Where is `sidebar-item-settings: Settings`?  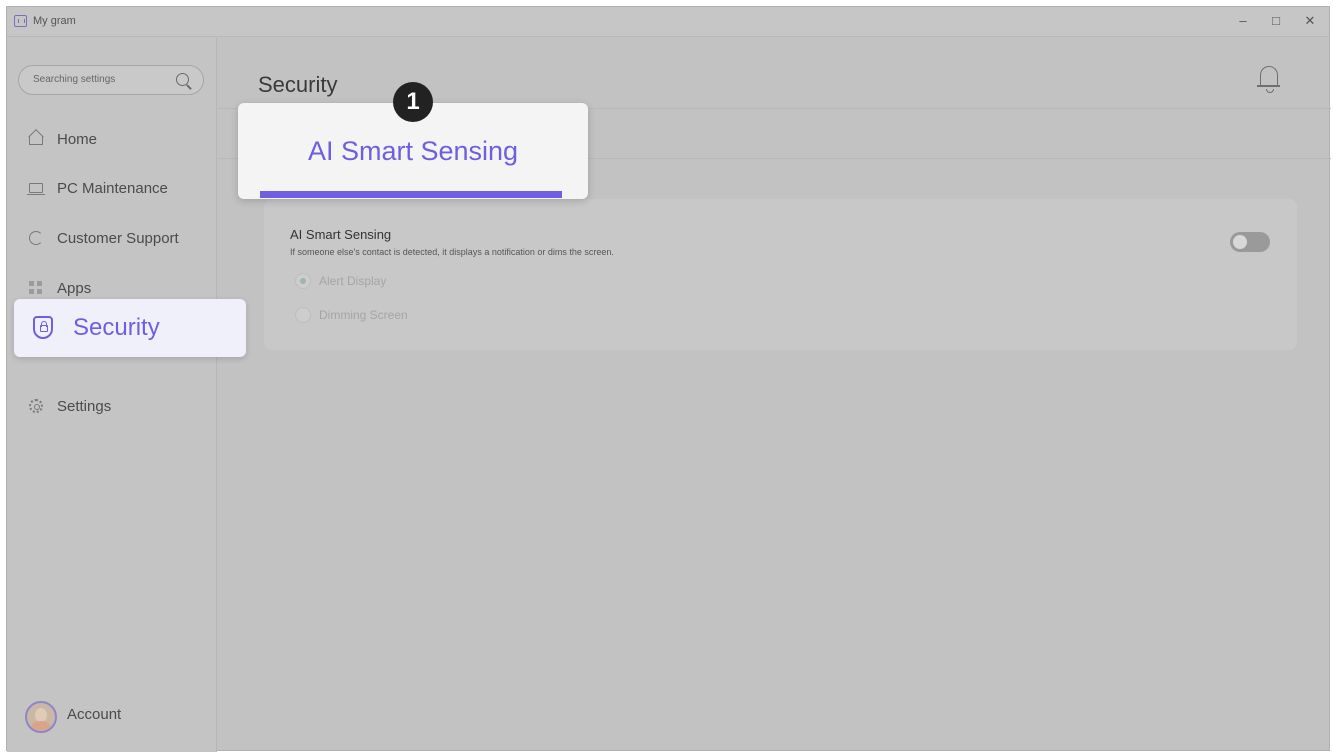
sidebar-item-settings: Settings is located at coordinates (112, 406).